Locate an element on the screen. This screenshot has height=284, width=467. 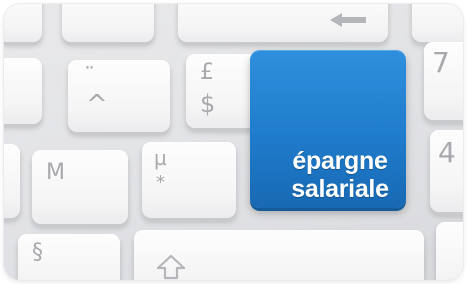
colon-key: ¨ ^ is located at coordinates (119, 96).